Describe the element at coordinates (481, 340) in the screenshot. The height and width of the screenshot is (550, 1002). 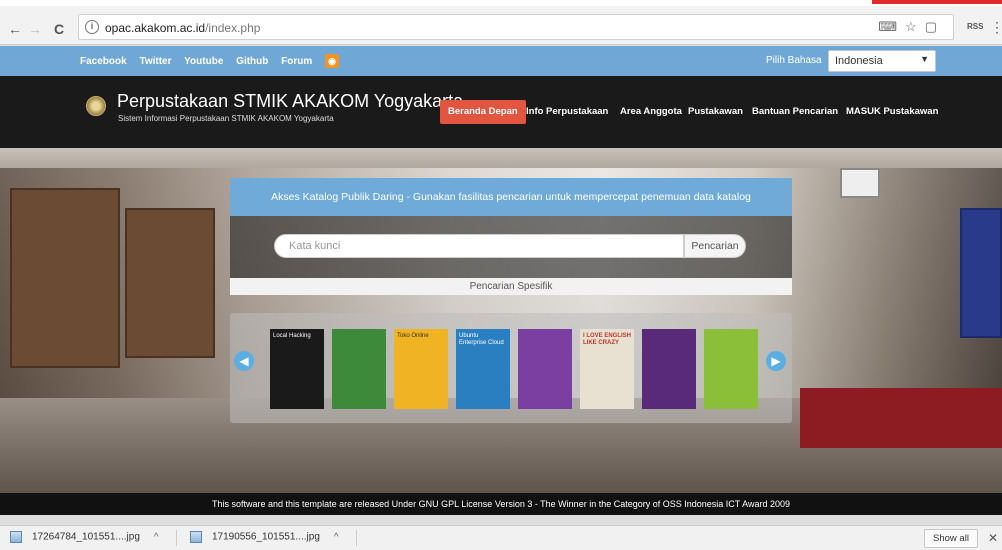
I see `book-title: Ubuntu Enterprise Cloud` at that location.